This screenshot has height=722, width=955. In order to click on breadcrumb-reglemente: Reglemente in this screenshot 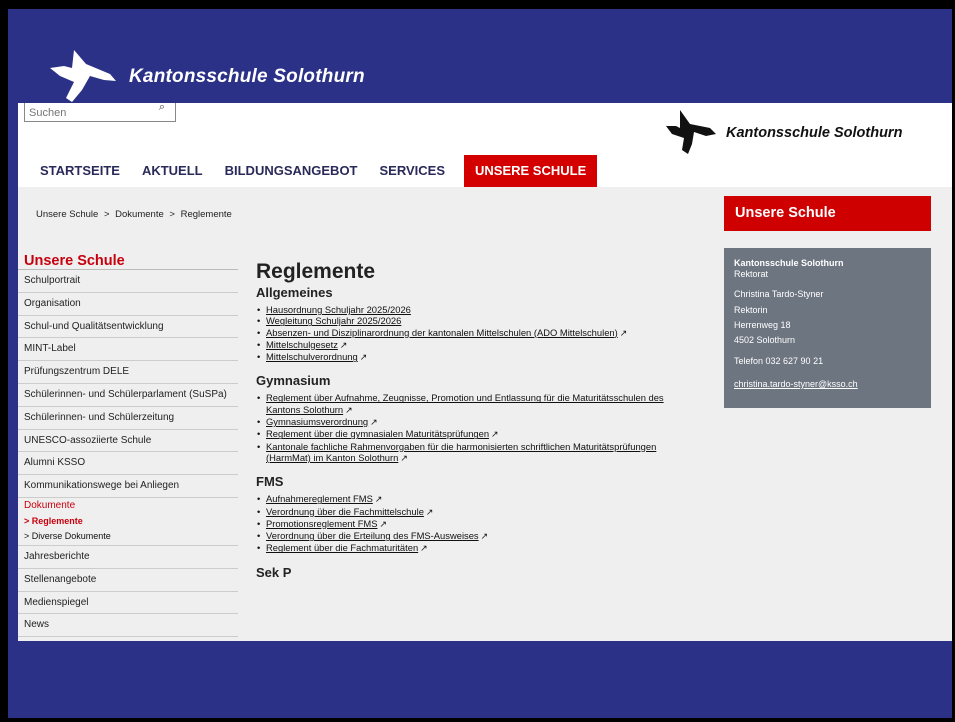, I will do `click(206, 214)`.